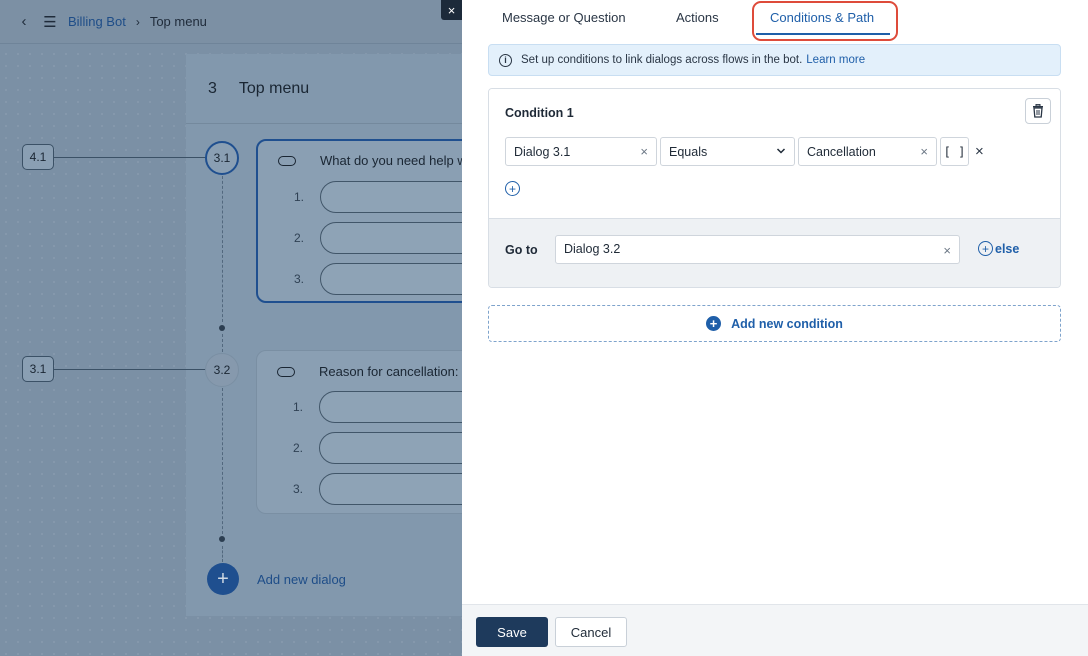 This screenshot has height=656, width=1088. I want to click on trash-icon, so click(1038, 111).